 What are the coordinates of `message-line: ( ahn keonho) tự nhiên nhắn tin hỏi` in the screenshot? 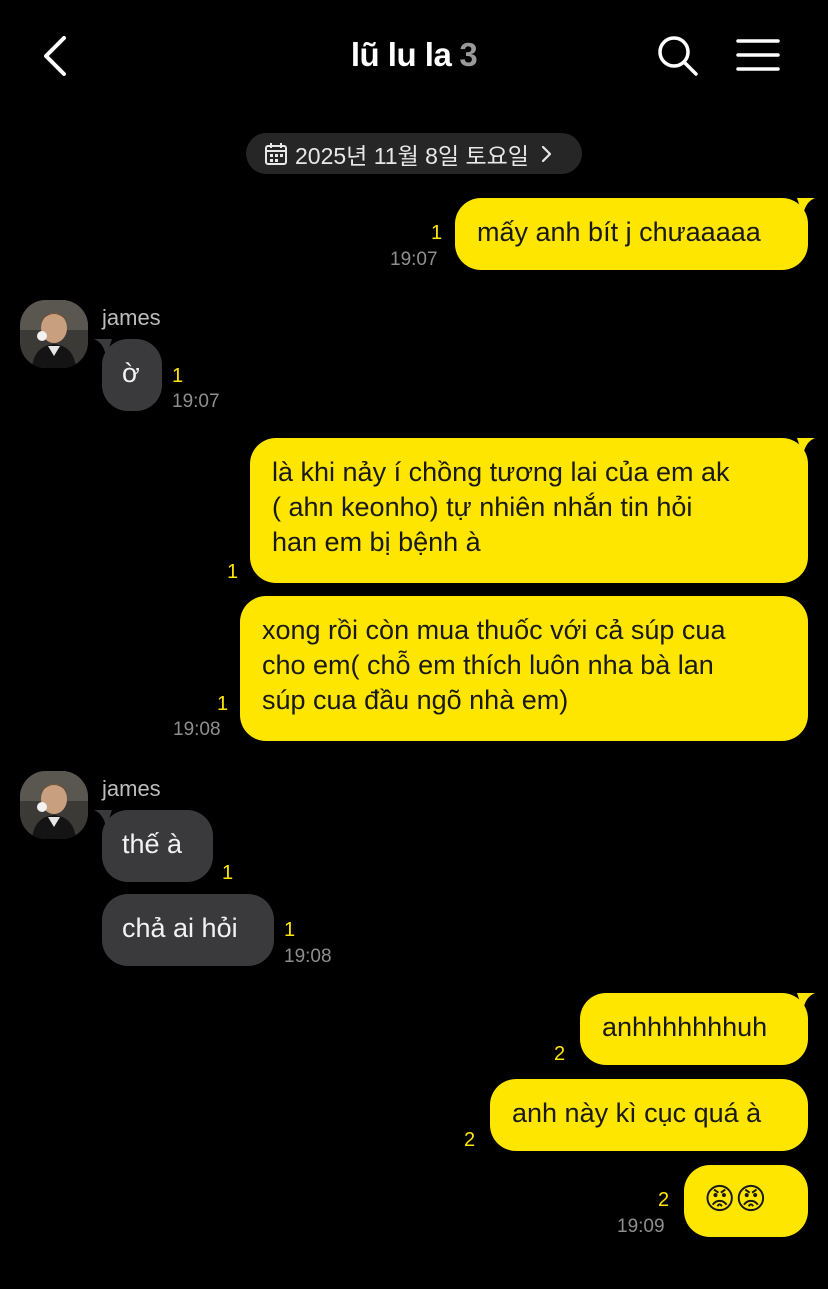 It's located at (482, 507).